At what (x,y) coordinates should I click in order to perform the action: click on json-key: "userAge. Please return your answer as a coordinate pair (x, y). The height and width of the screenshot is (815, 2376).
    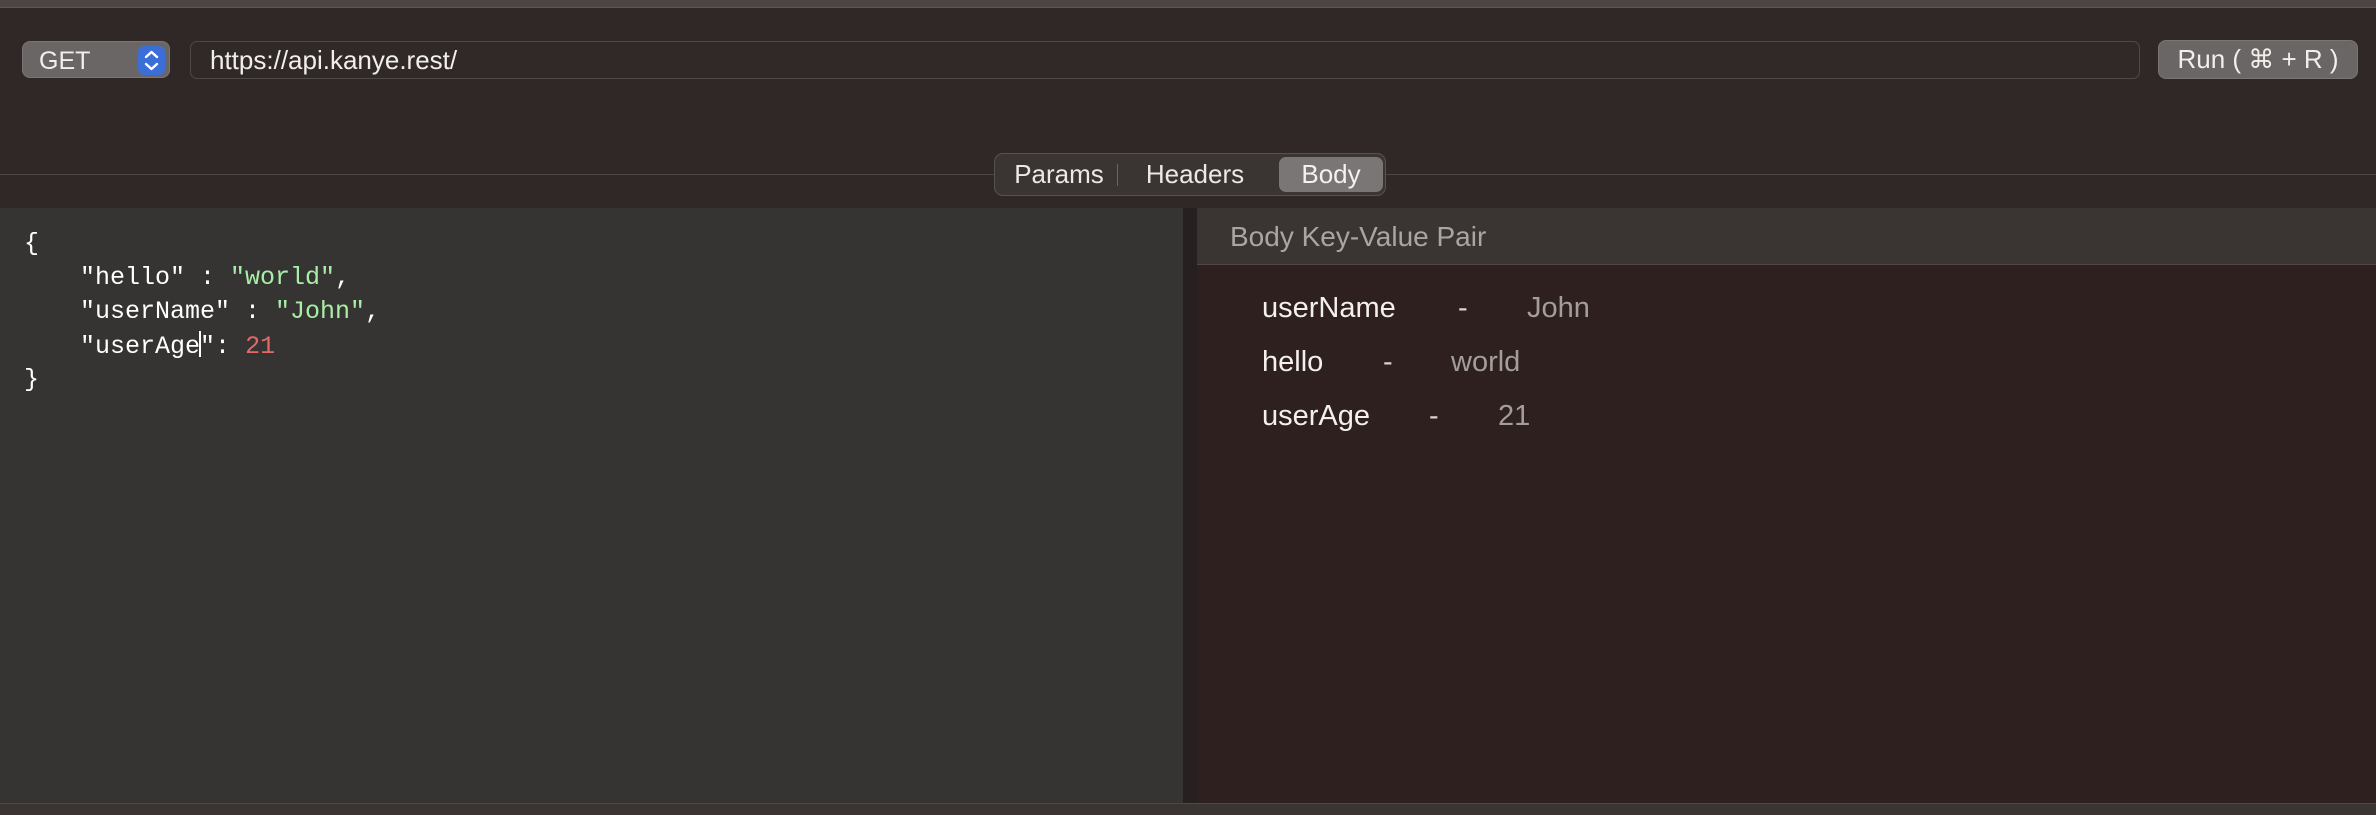
    Looking at the image, I should click on (140, 346).